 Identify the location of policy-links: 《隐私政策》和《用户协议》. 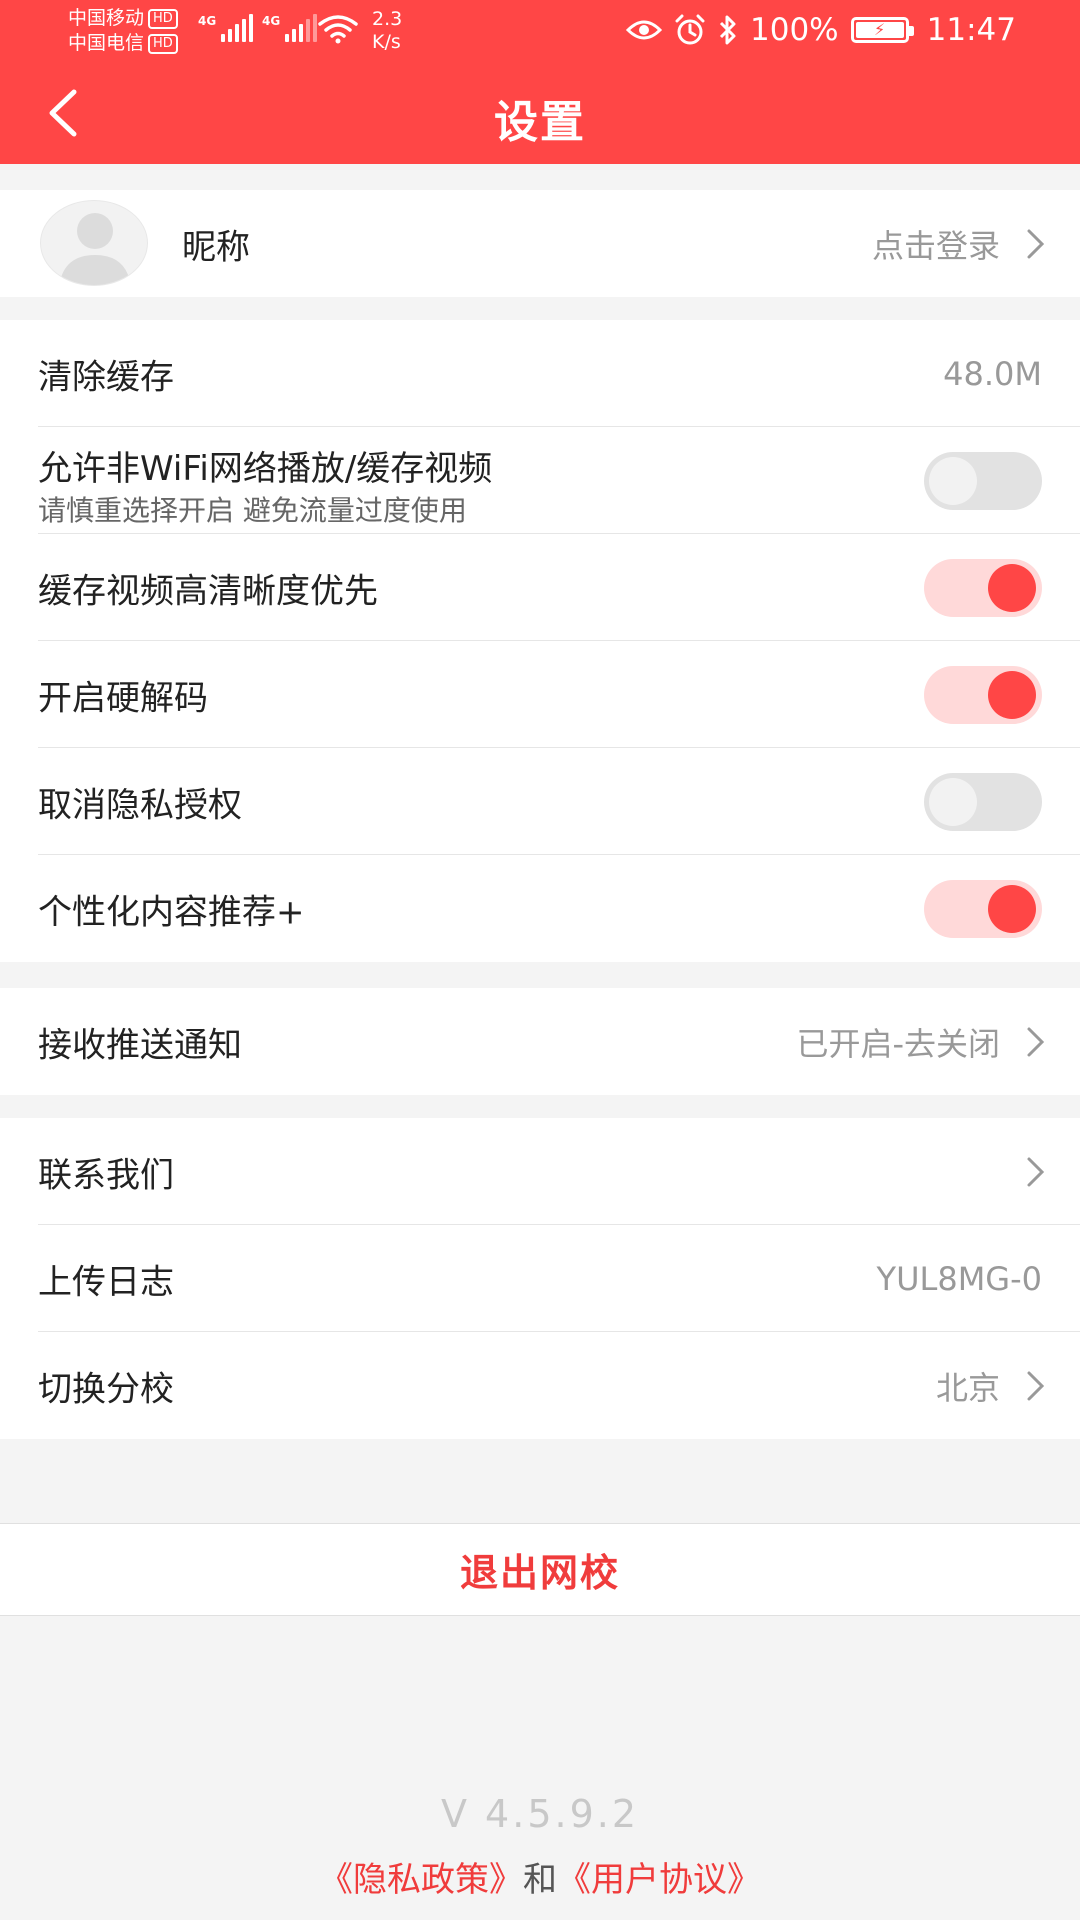
(540, 1876).